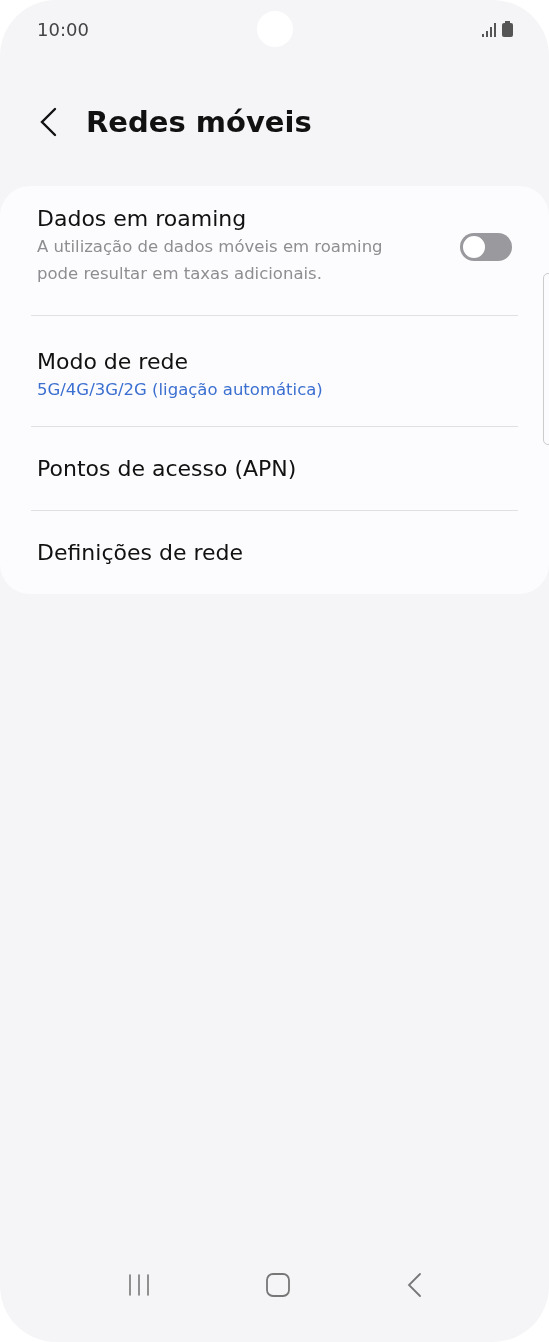 Image resolution: width=549 pixels, height=1342 pixels. I want to click on setting-title: Definições de rede, so click(140, 552).